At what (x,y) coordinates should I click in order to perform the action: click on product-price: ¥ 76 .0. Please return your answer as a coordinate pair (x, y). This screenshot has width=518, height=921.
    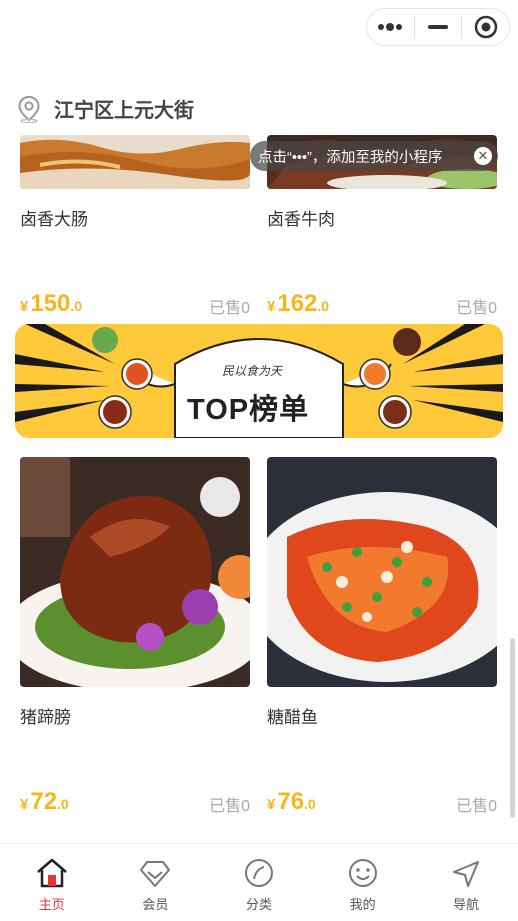
    Looking at the image, I should click on (291, 802).